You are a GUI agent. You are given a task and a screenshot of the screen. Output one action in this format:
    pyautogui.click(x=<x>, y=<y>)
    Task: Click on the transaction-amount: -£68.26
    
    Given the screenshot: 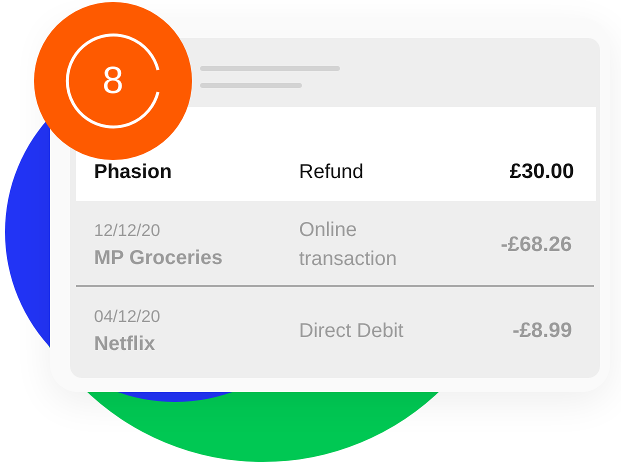 What is the action you would take?
    pyautogui.click(x=536, y=245)
    